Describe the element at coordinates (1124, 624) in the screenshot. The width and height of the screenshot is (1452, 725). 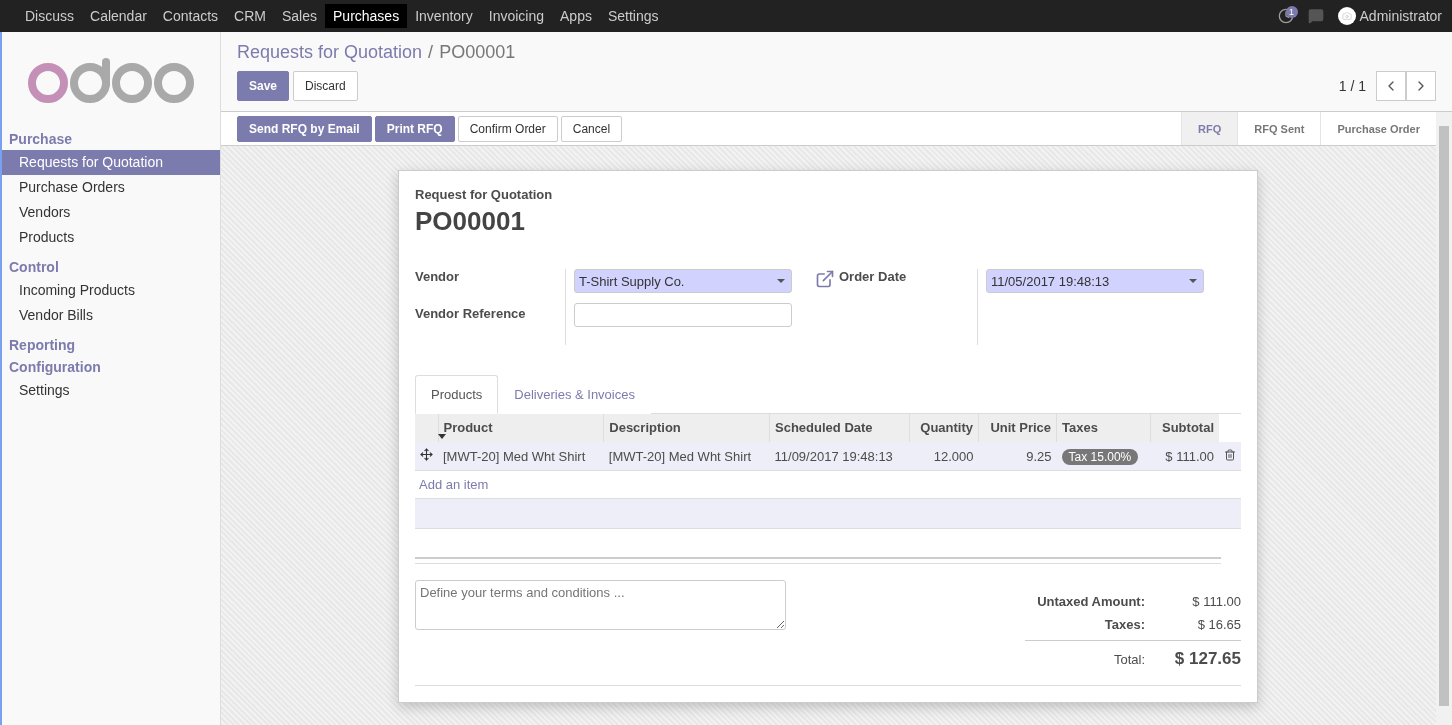
I see `total-label: Taxes:` at that location.